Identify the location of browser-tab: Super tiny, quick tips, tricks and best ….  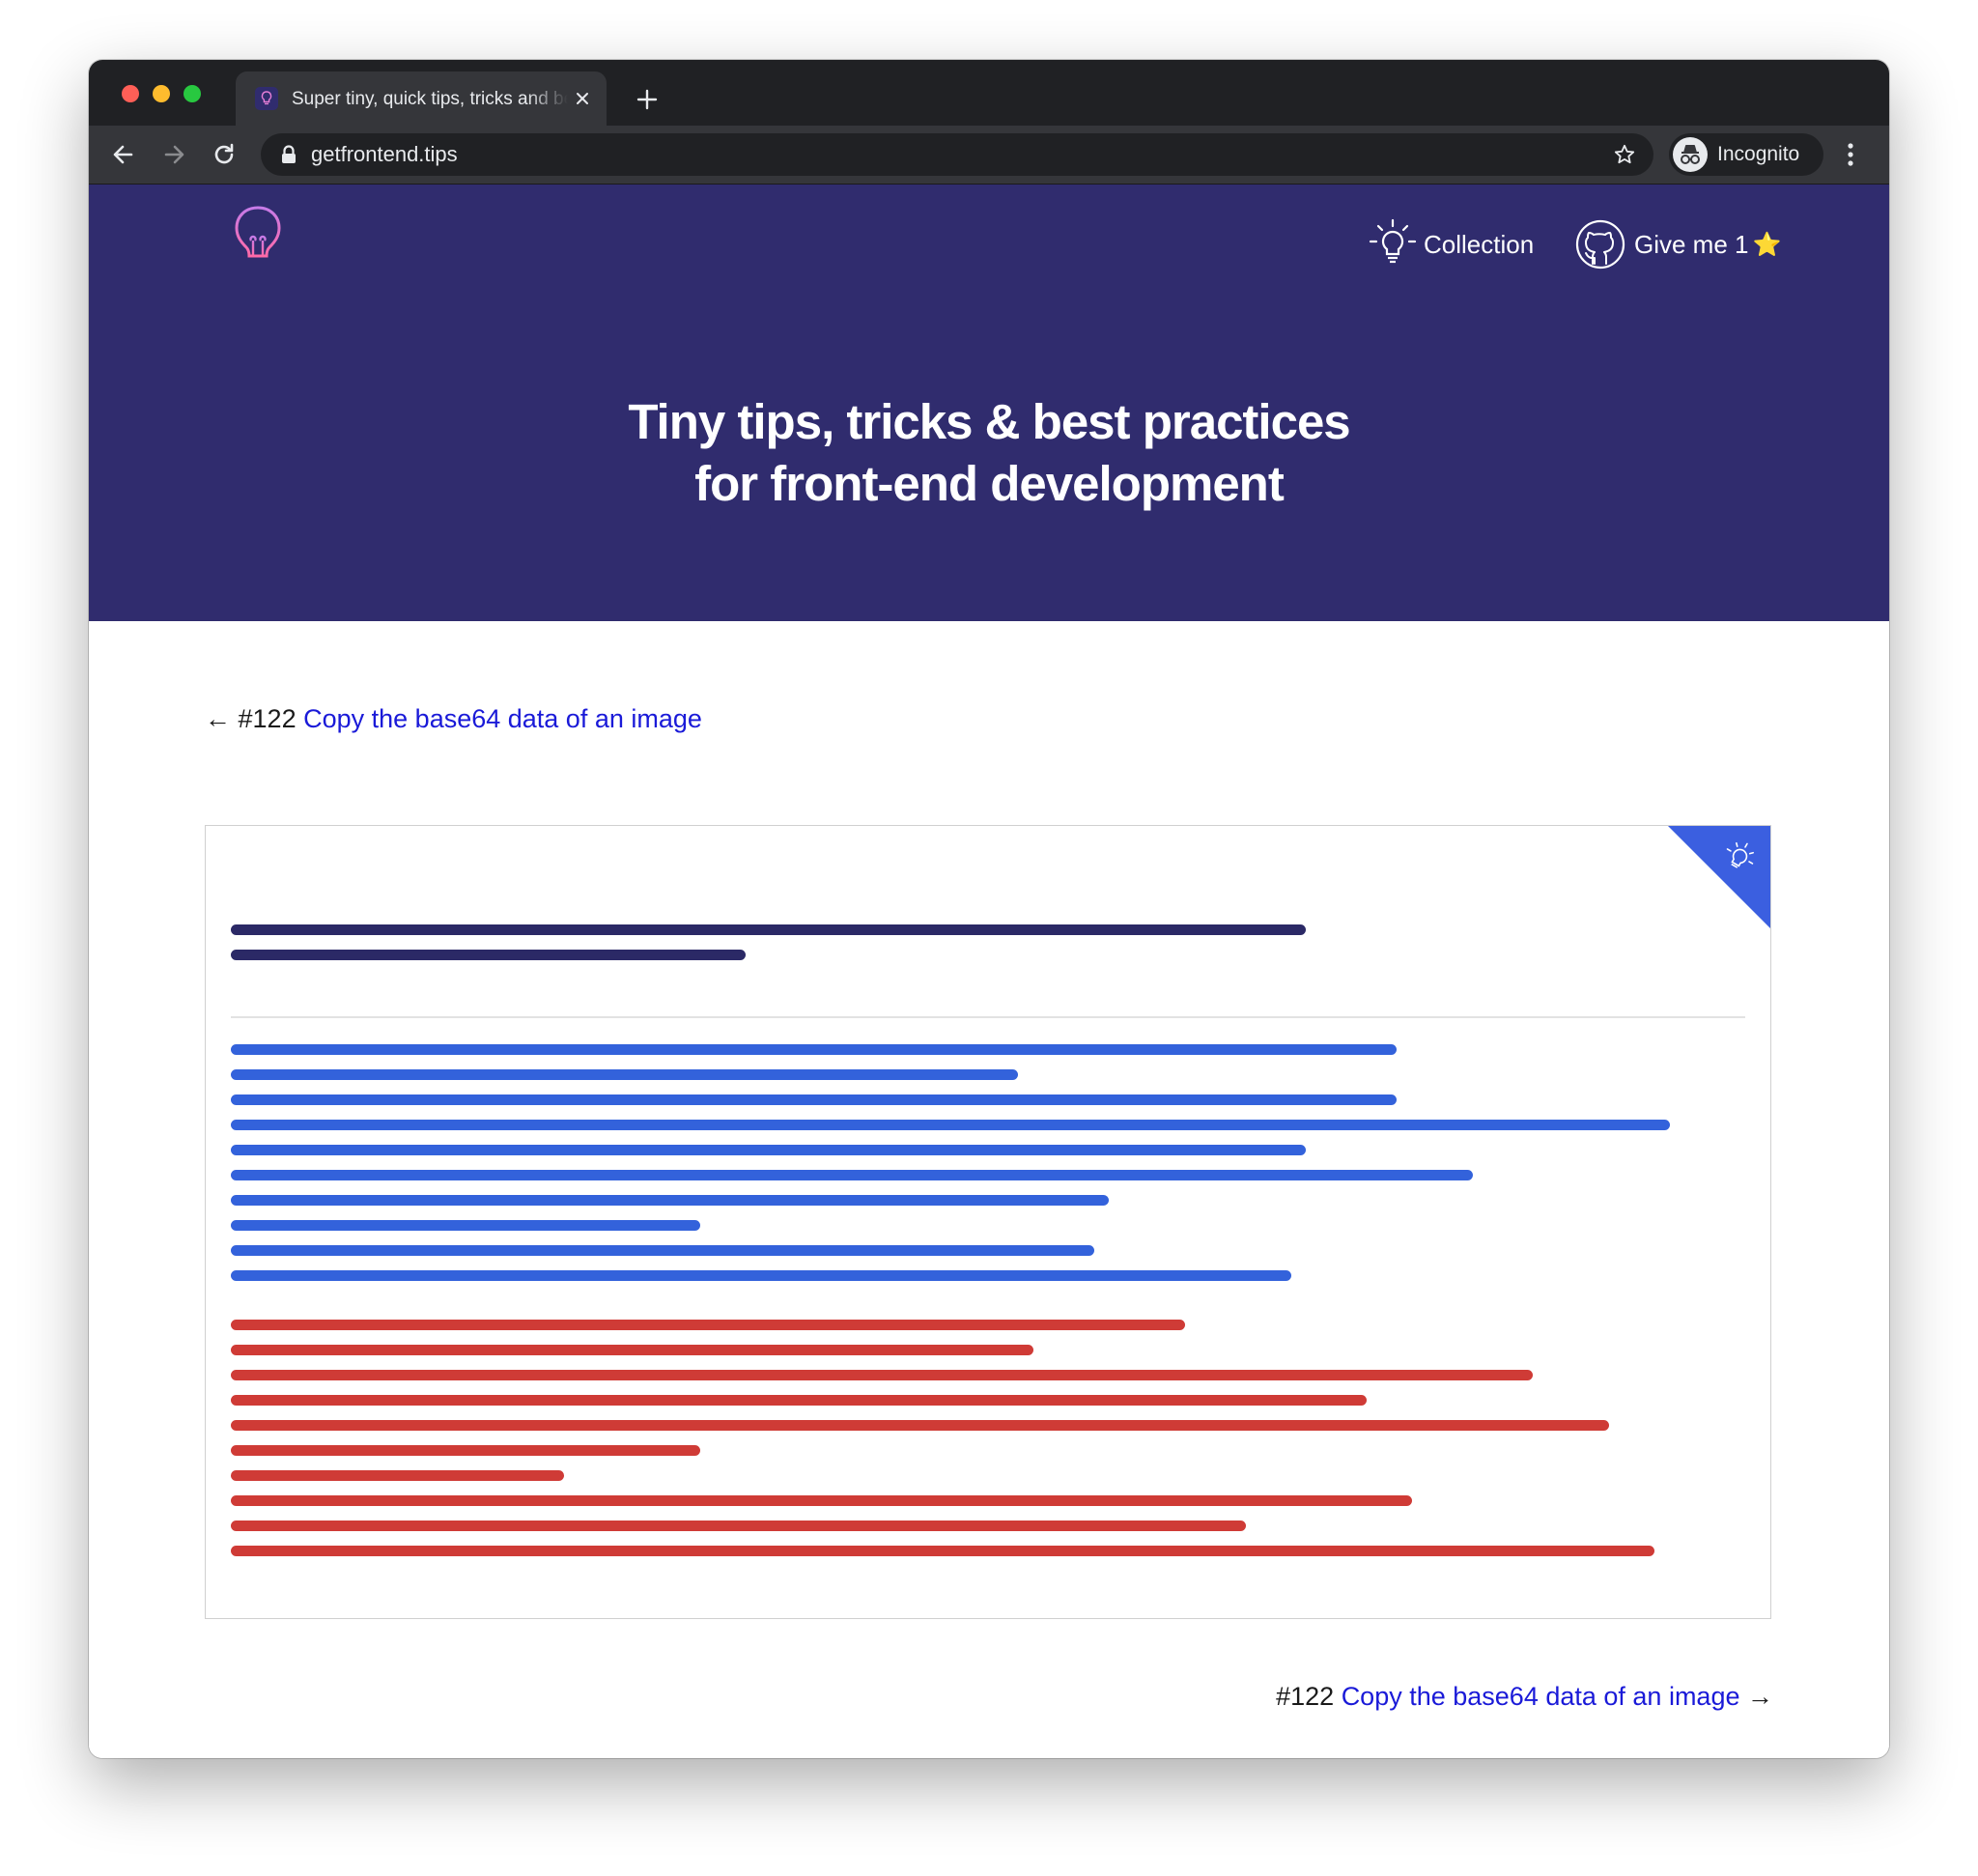
(421, 99).